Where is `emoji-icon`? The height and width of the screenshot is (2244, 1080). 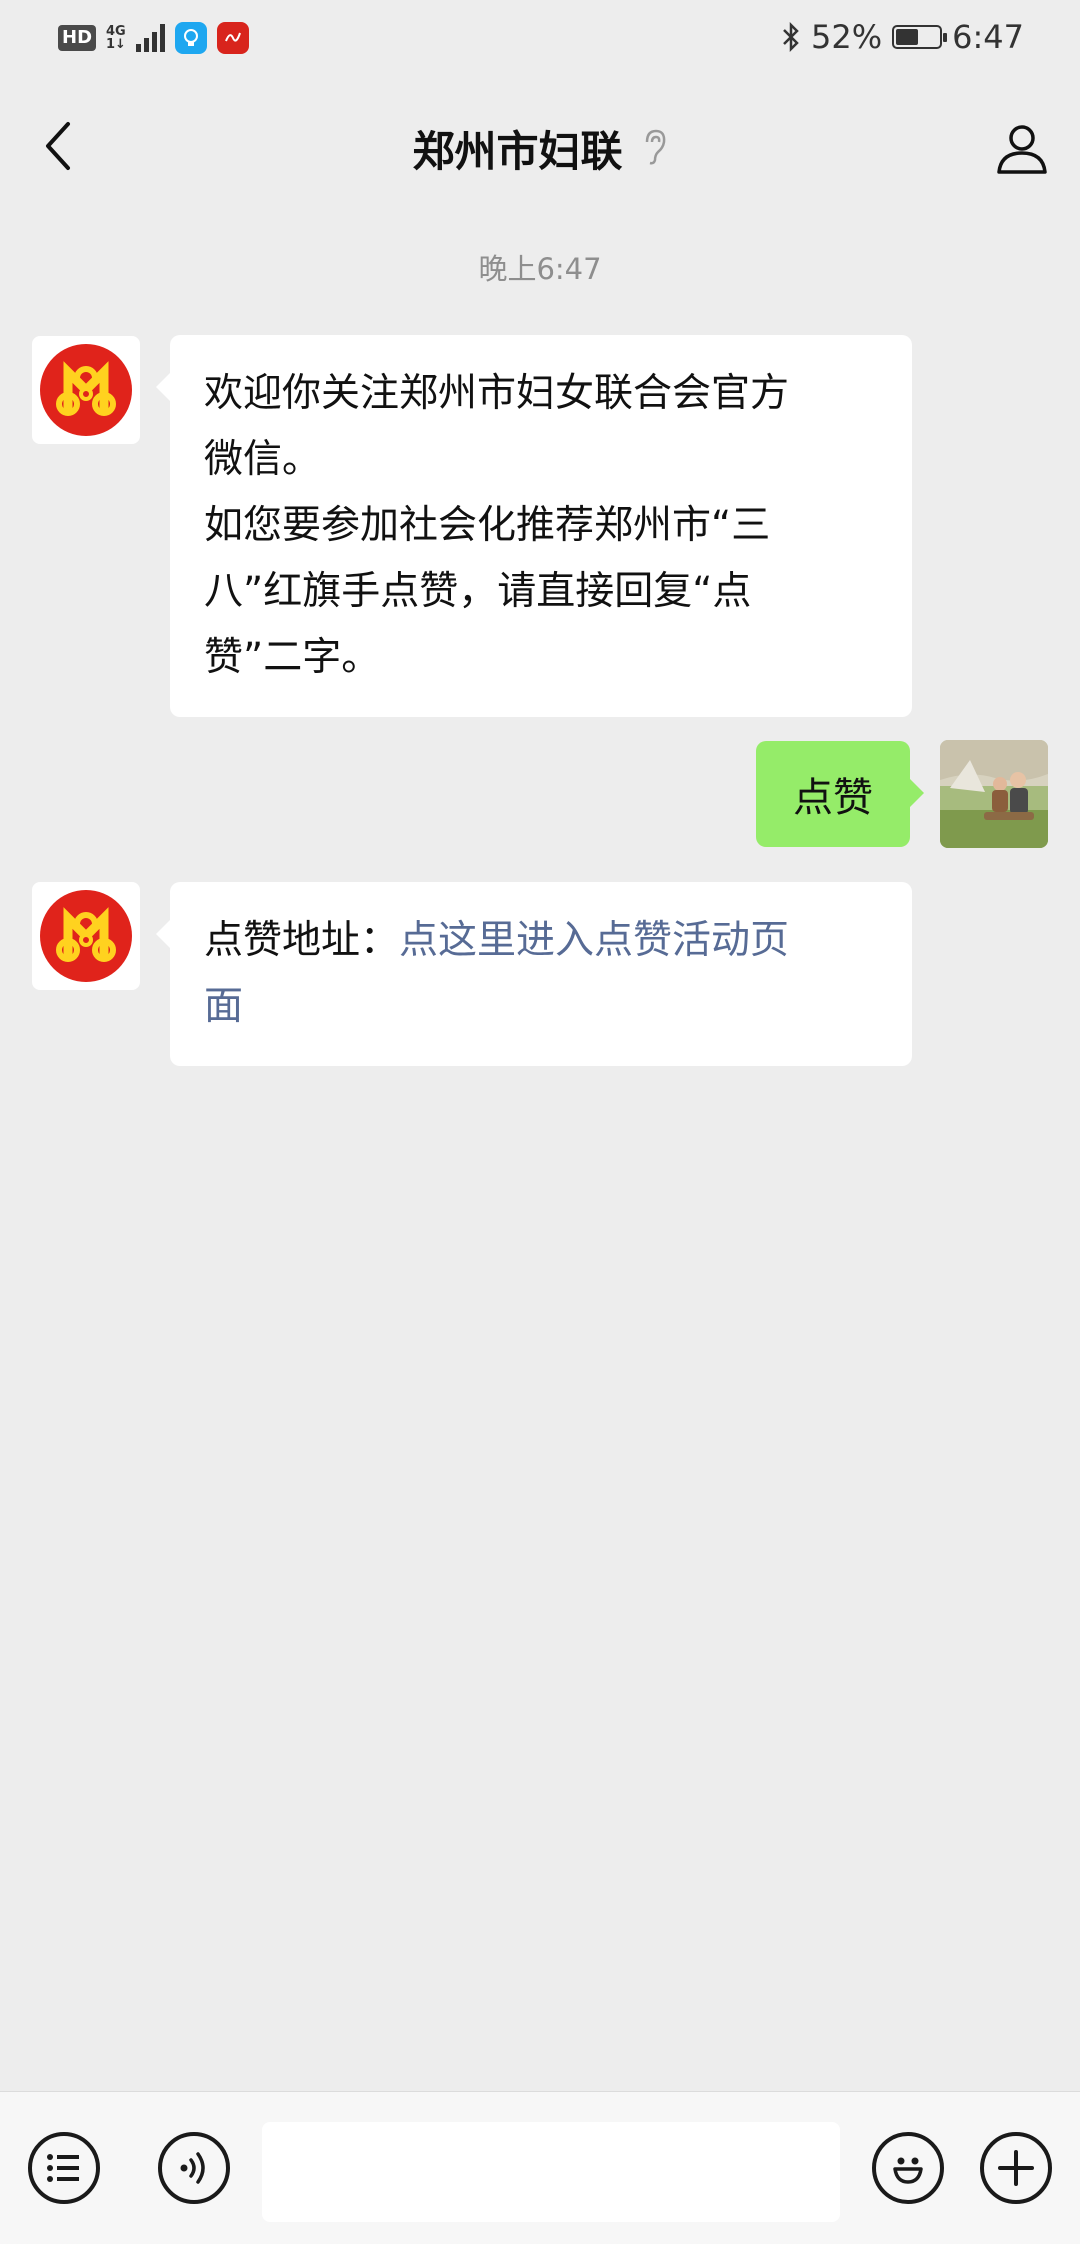
emoji-icon is located at coordinates (908, 2170).